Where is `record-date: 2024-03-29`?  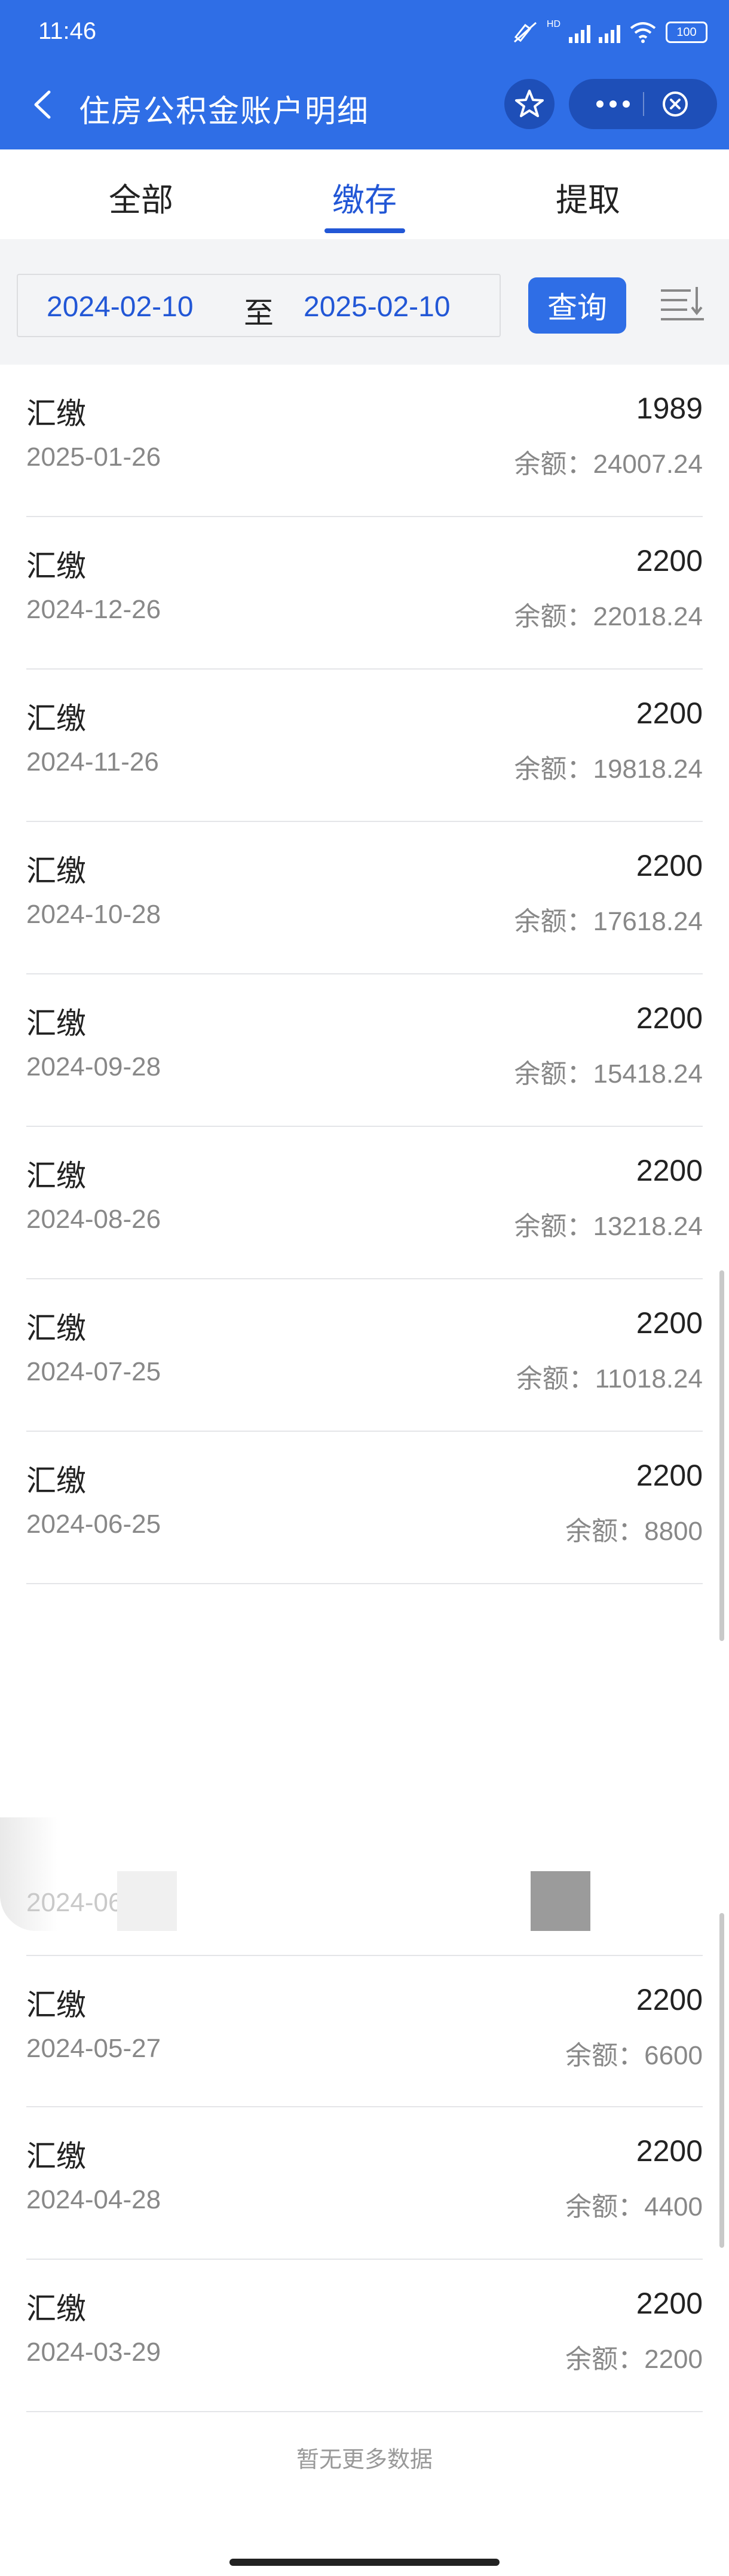
record-date: 2024-03-29 is located at coordinates (93, 2352).